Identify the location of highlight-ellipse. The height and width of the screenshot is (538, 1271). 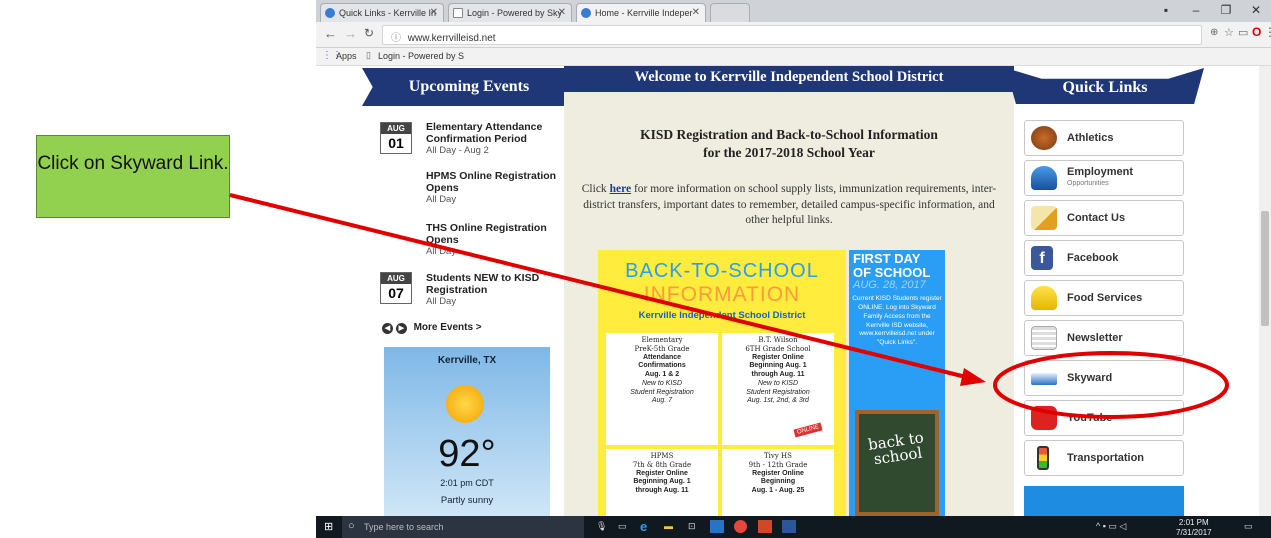
(1111, 385).